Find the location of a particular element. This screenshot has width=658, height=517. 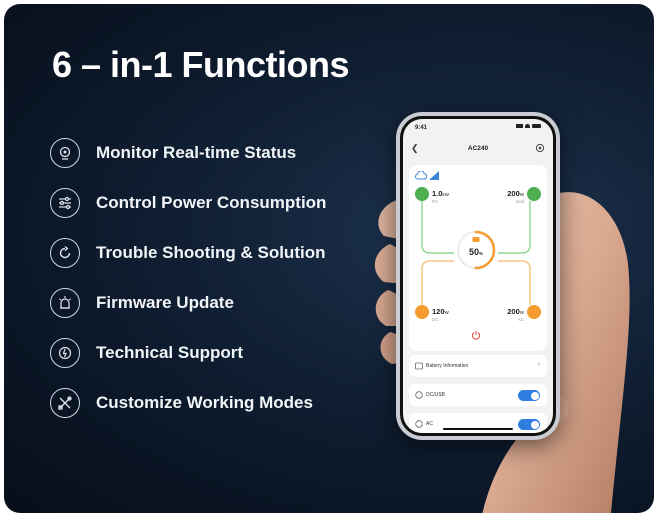

status-icons is located at coordinates (528, 126).